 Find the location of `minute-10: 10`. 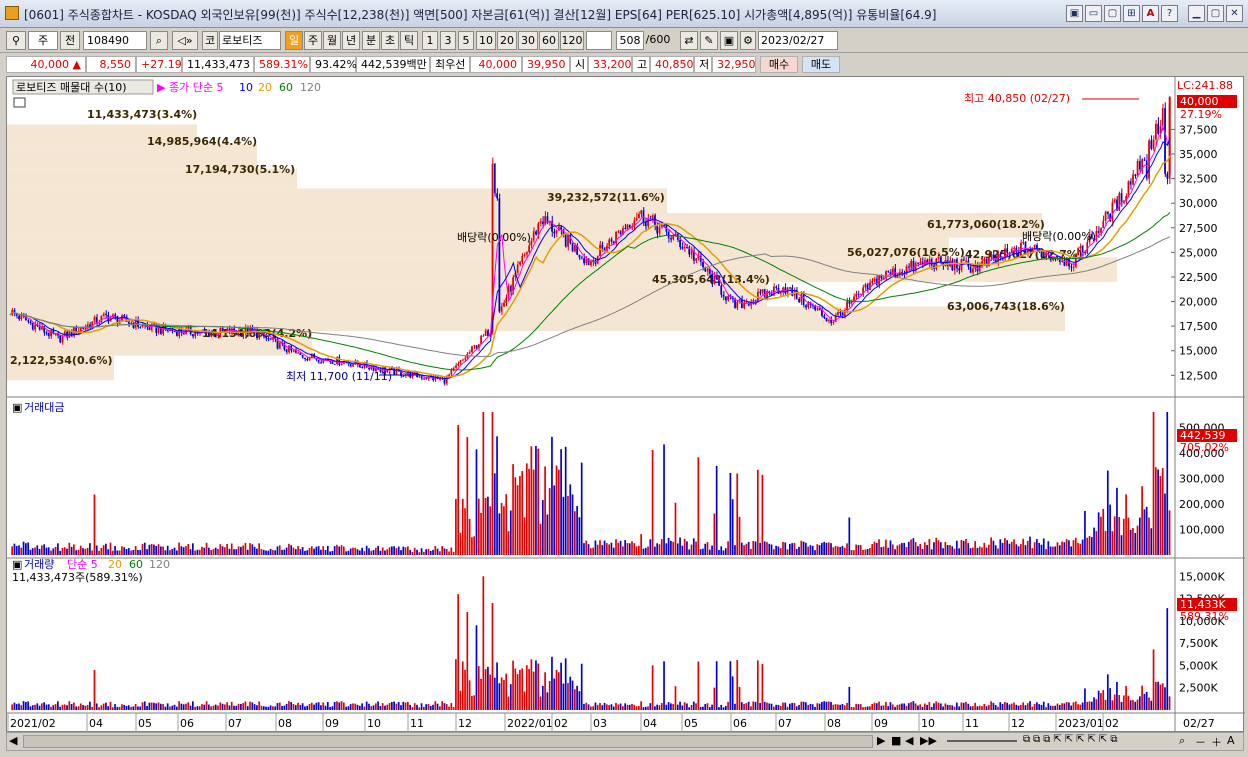

minute-10: 10 is located at coordinates (486, 40).